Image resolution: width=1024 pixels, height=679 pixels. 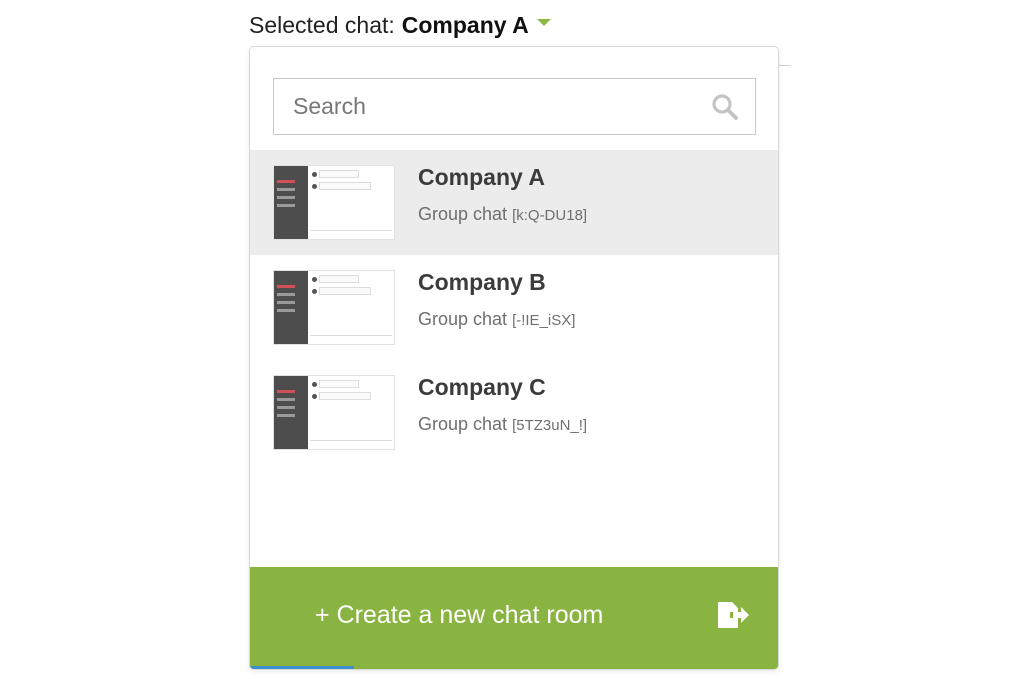 I want to click on caret-down-icon, so click(x=543, y=22).